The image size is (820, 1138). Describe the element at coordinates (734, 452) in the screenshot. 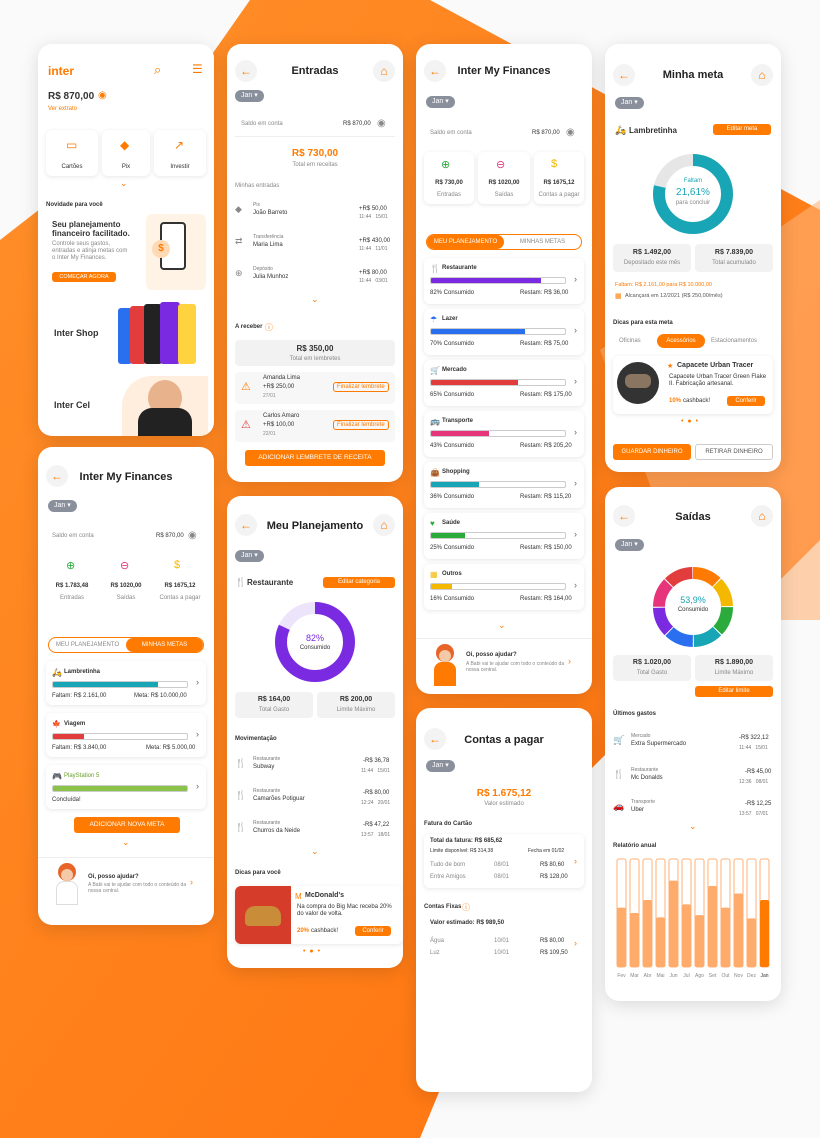

I see `withdraw-money-button: RETIRAR DINHEIRO` at that location.